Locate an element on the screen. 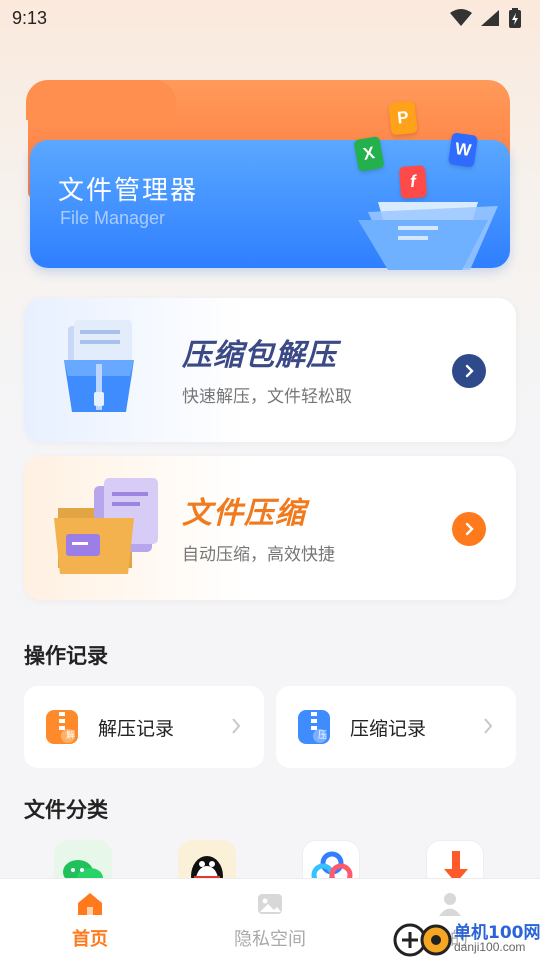  status-bar: 9:13 is located at coordinates (270, 18).